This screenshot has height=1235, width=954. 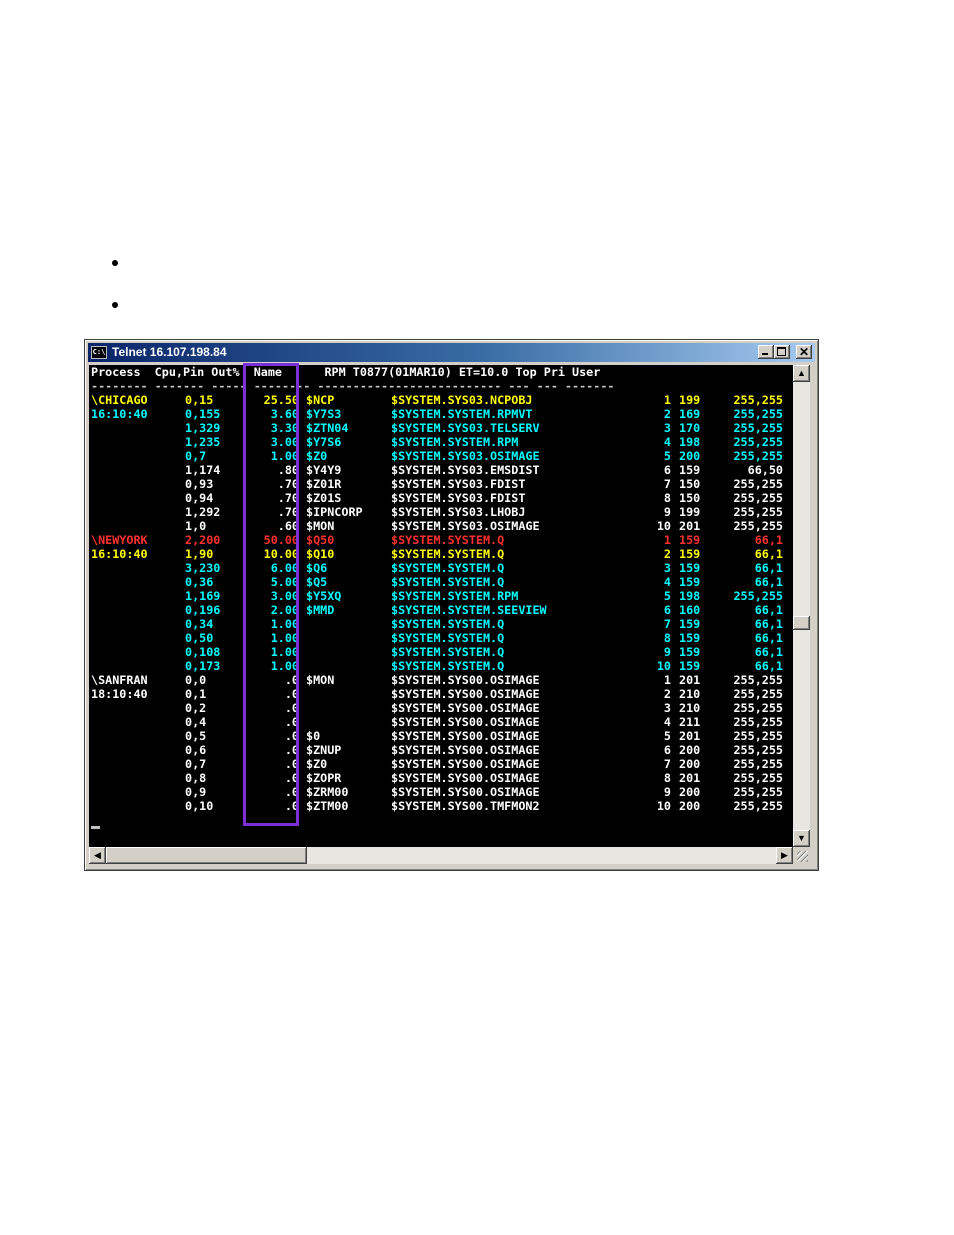 I want to click on cell-out: .60, so click(x=288, y=526).